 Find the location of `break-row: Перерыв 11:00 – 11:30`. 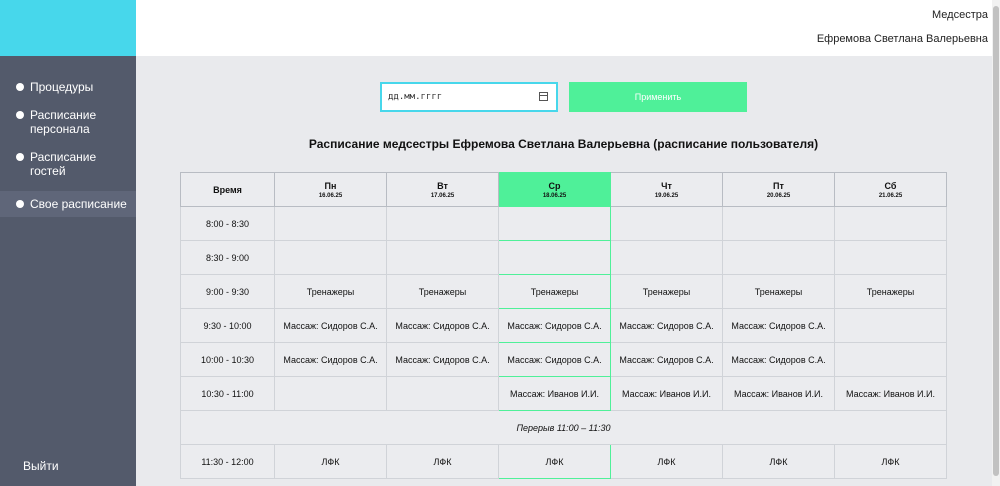

break-row: Перерыв 11:00 – 11:30 is located at coordinates (563, 427).